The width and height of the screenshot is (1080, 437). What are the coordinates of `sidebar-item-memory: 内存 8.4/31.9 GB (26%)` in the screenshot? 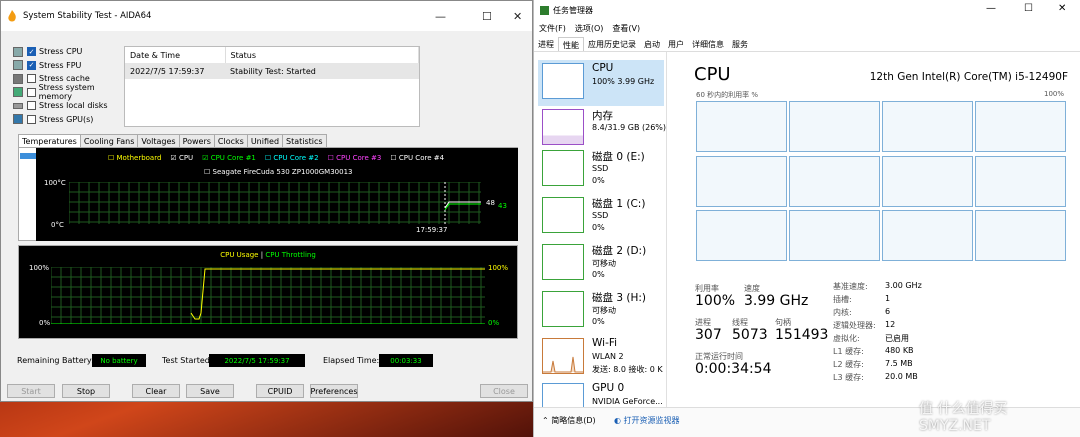 It's located at (602, 129).